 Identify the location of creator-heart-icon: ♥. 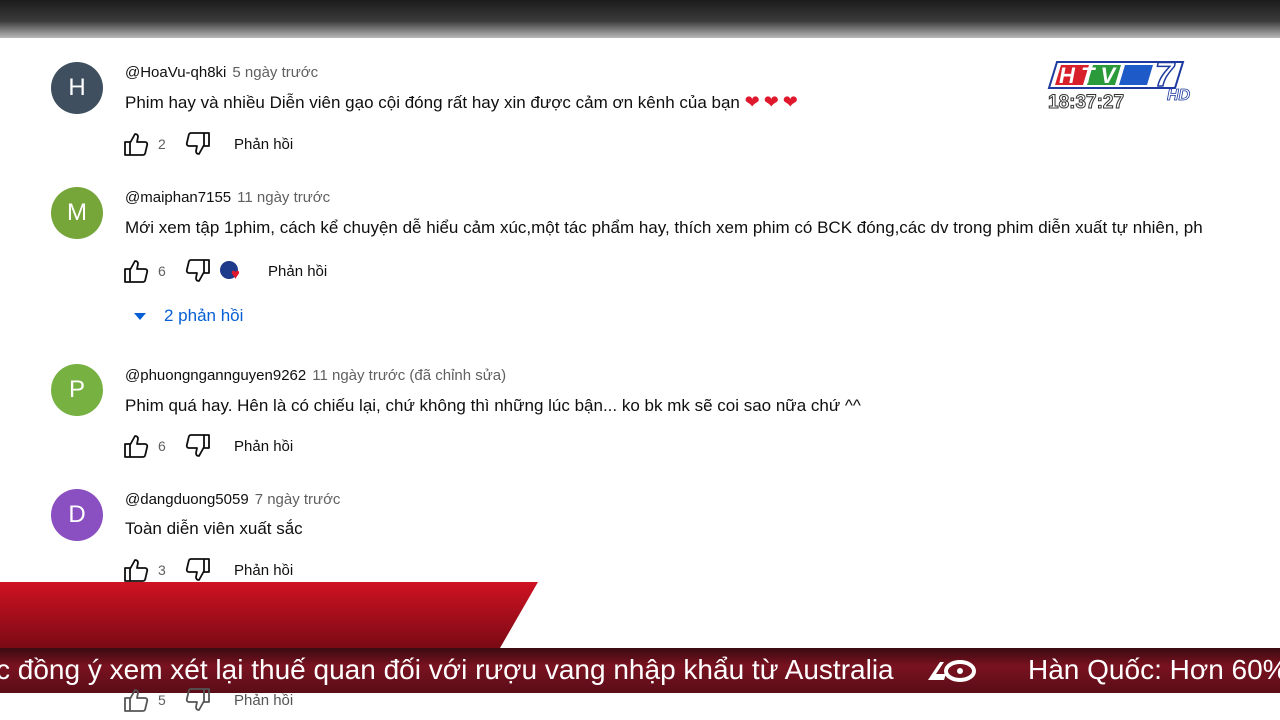
(232, 271).